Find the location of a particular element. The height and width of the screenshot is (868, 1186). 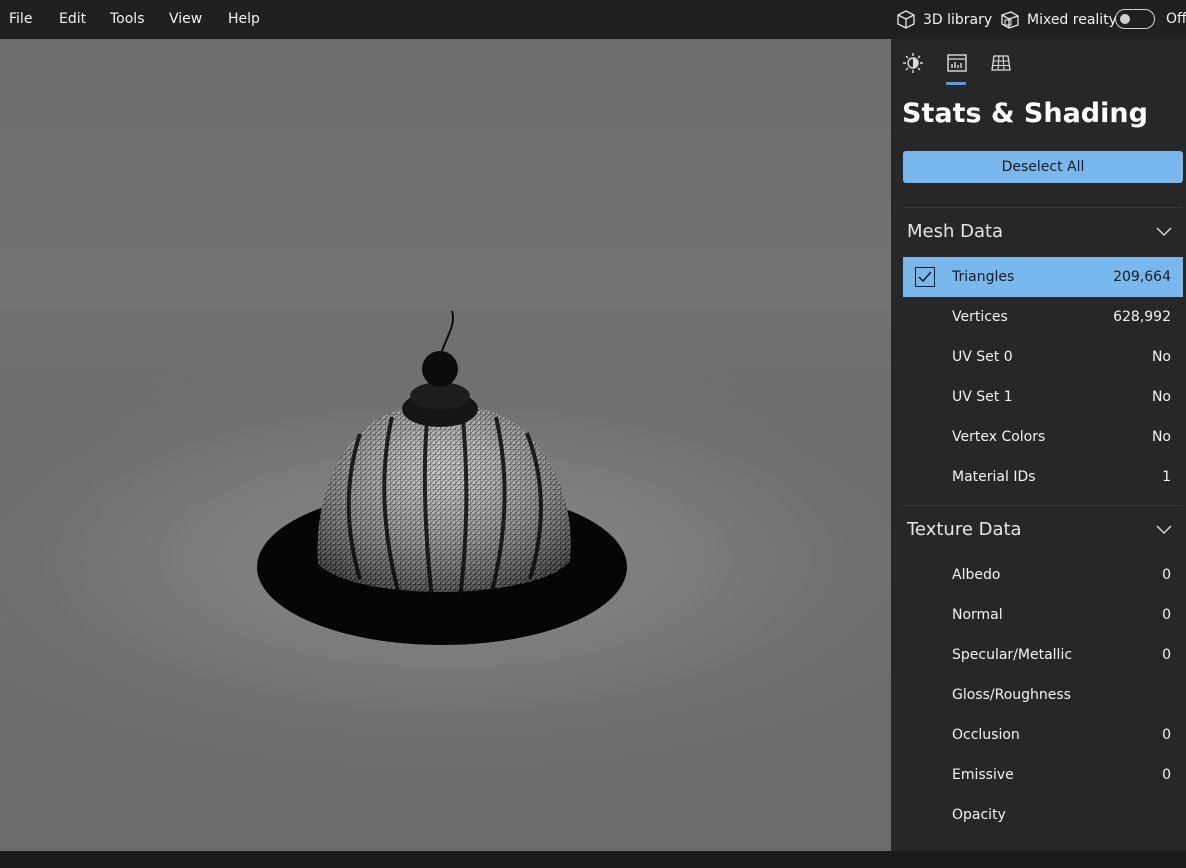

row-label: Emissive is located at coordinates (983, 775).